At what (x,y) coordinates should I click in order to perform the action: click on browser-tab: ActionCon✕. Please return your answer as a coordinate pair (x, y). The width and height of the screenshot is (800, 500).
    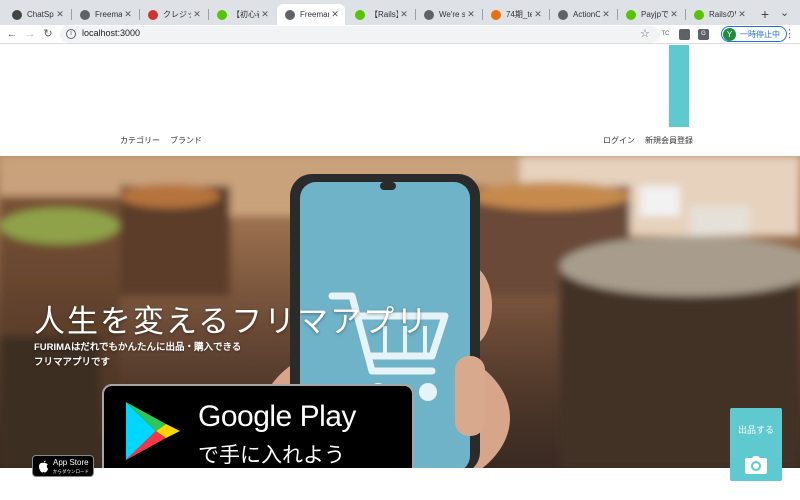
    Looking at the image, I should click on (583, 14).